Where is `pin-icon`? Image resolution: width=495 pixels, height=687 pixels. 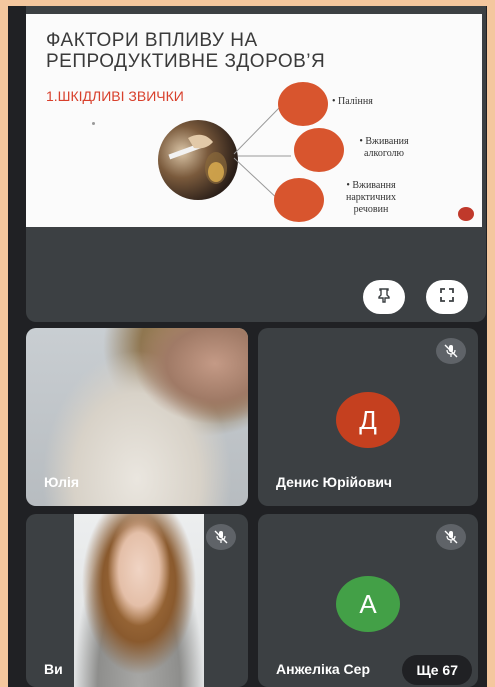
pin-icon is located at coordinates (384, 297).